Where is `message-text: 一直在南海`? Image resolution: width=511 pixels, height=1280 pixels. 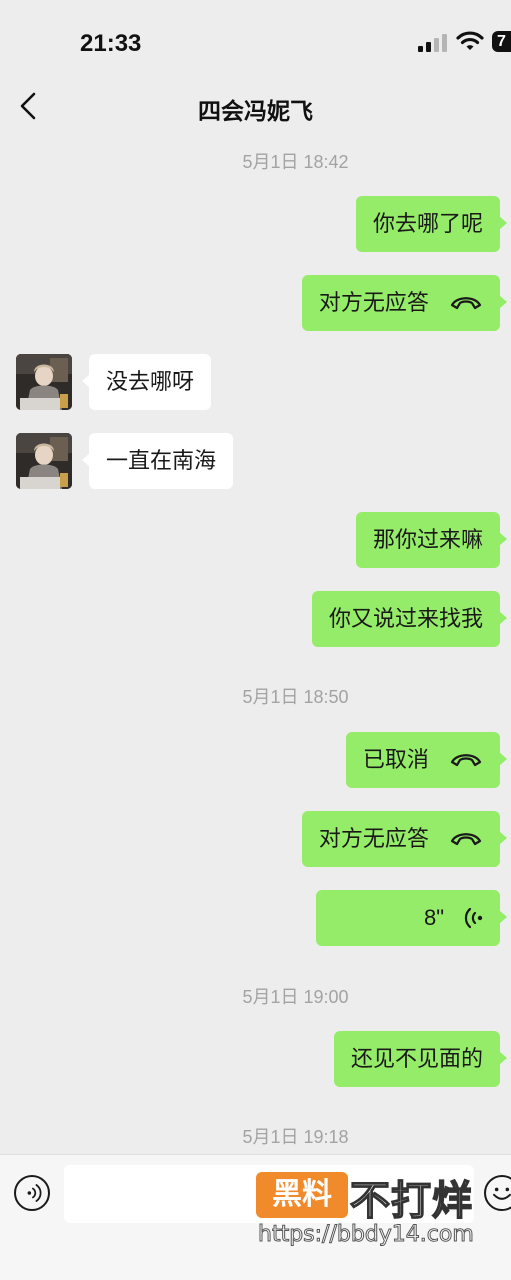 message-text: 一直在南海 is located at coordinates (161, 460).